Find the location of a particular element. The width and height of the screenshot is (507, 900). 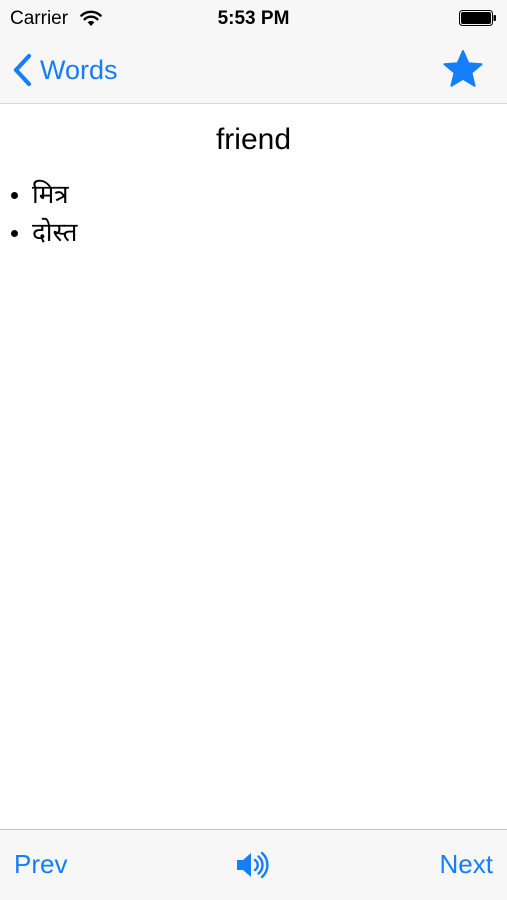

meaning-item: दोस्त is located at coordinates (43, 233).